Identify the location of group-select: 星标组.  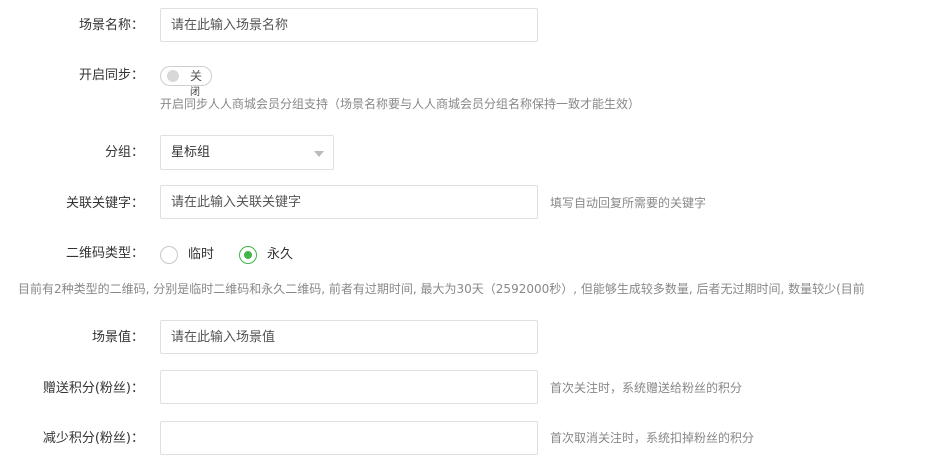
(247, 152).